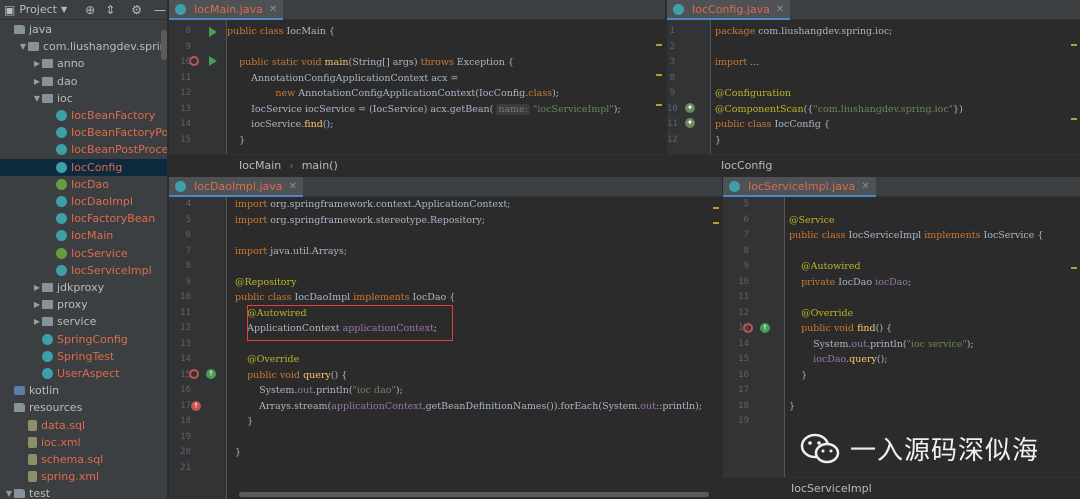 Image resolution: width=1080 pixels, height=499 pixels. What do you see at coordinates (83, 373) in the screenshot?
I see `tree-item: ▶UserAspect` at bounding box center [83, 373].